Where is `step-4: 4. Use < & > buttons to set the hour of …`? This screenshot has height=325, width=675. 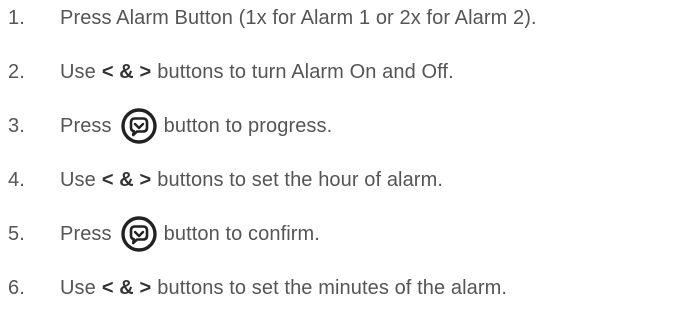 step-4: 4. Use < & > buttons to set the hour of … is located at coordinates (221, 180).